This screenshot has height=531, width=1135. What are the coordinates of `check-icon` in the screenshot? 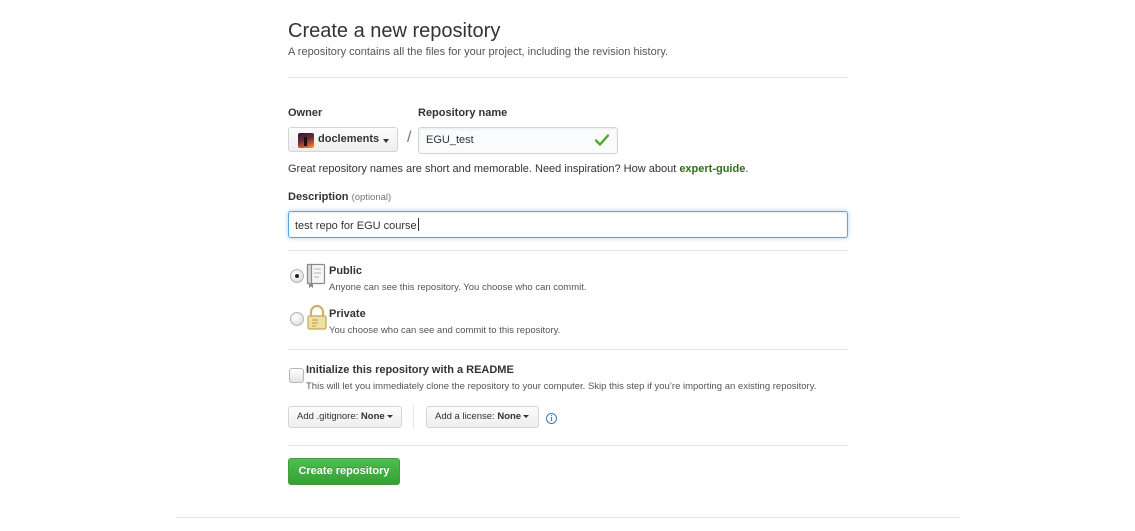 It's located at (602, 140).